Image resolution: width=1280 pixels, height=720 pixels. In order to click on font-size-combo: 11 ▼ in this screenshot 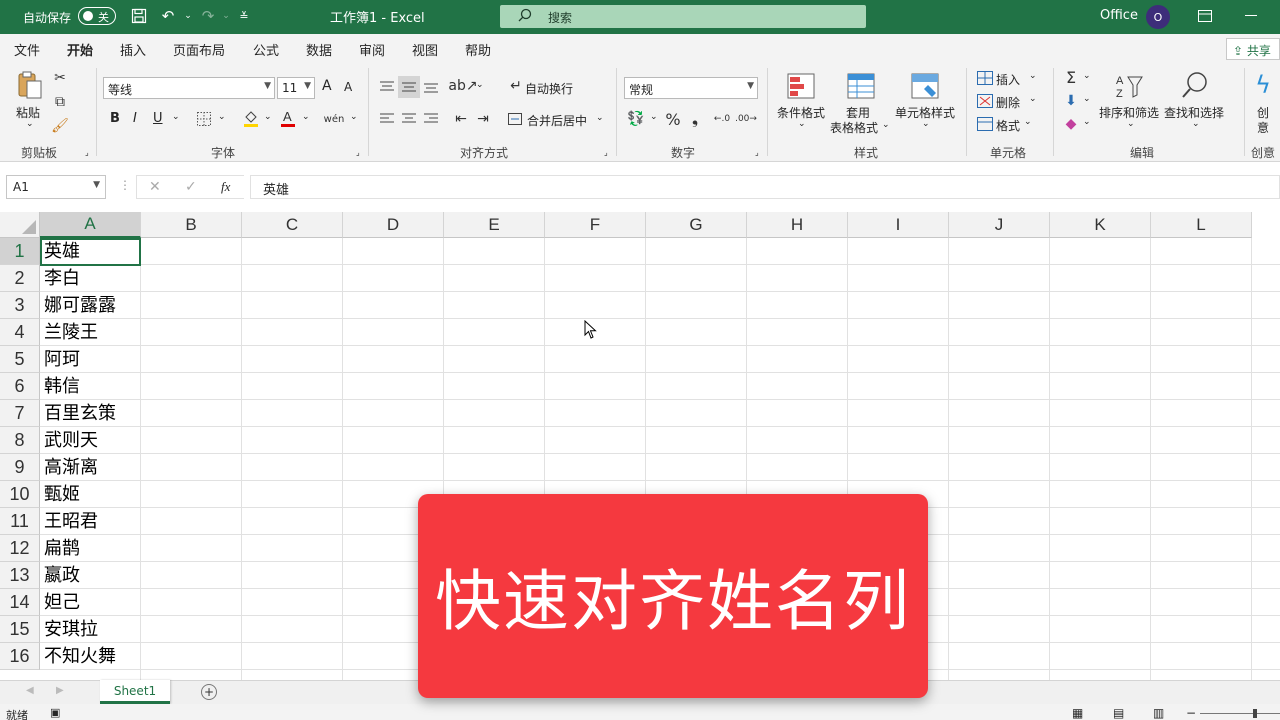, I will do `click(296, 88)`.